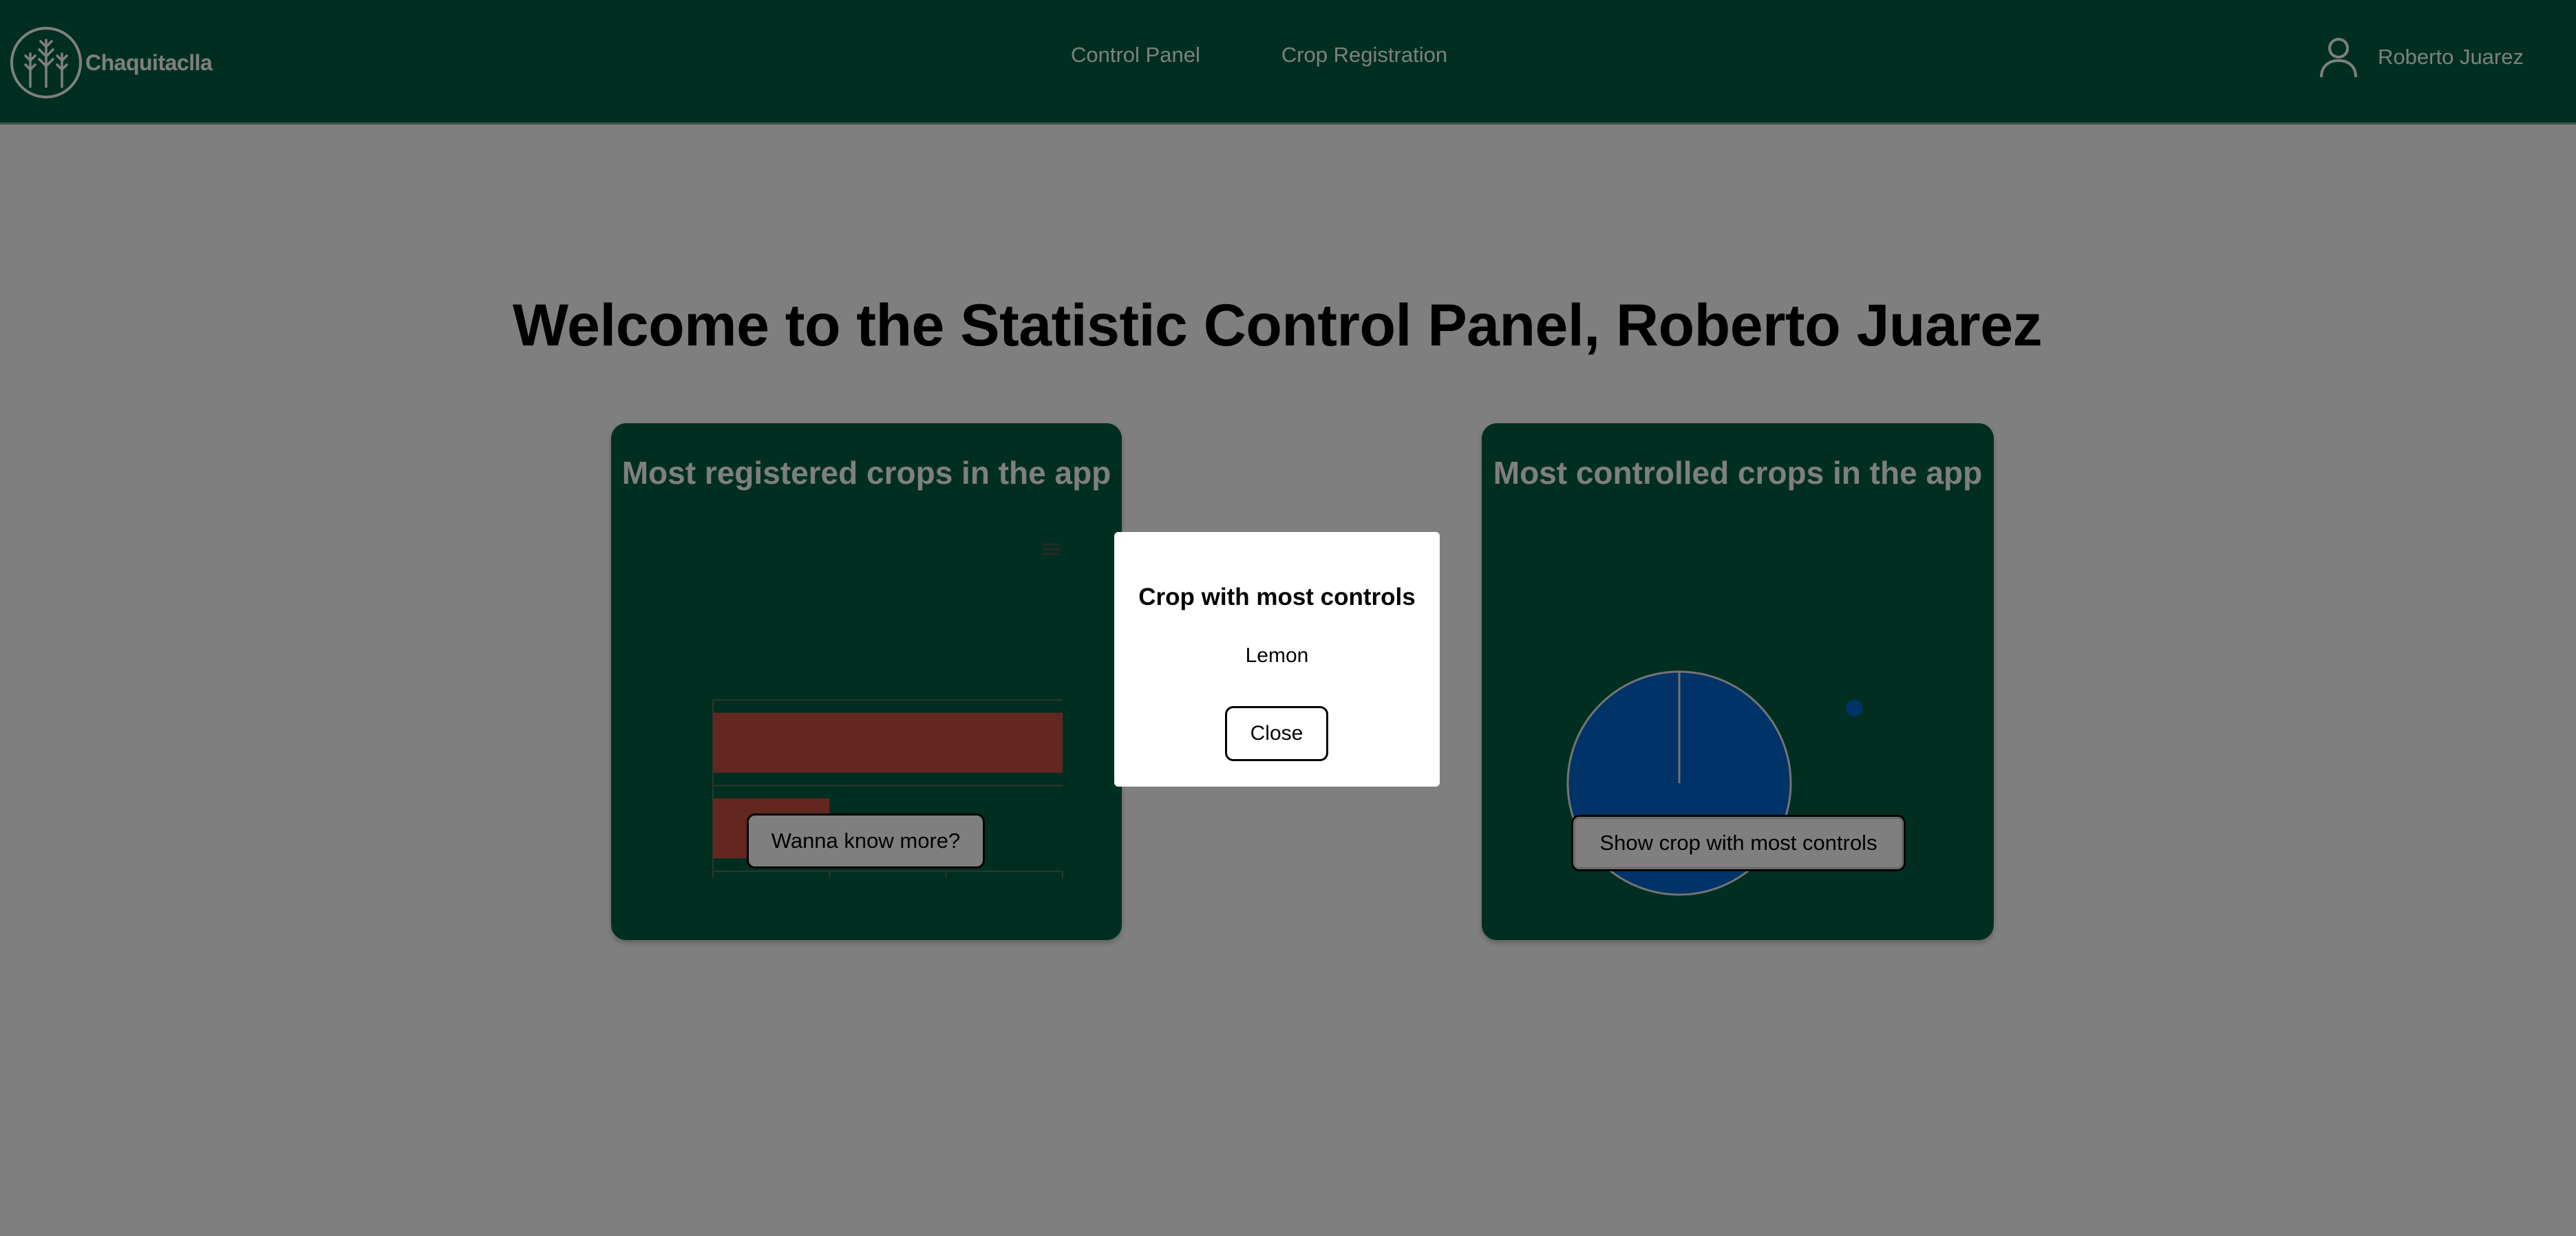 The height and width of the screenshot is (1236, 2576). I want to click on modal-close-button: Close, so click(1276, 733).